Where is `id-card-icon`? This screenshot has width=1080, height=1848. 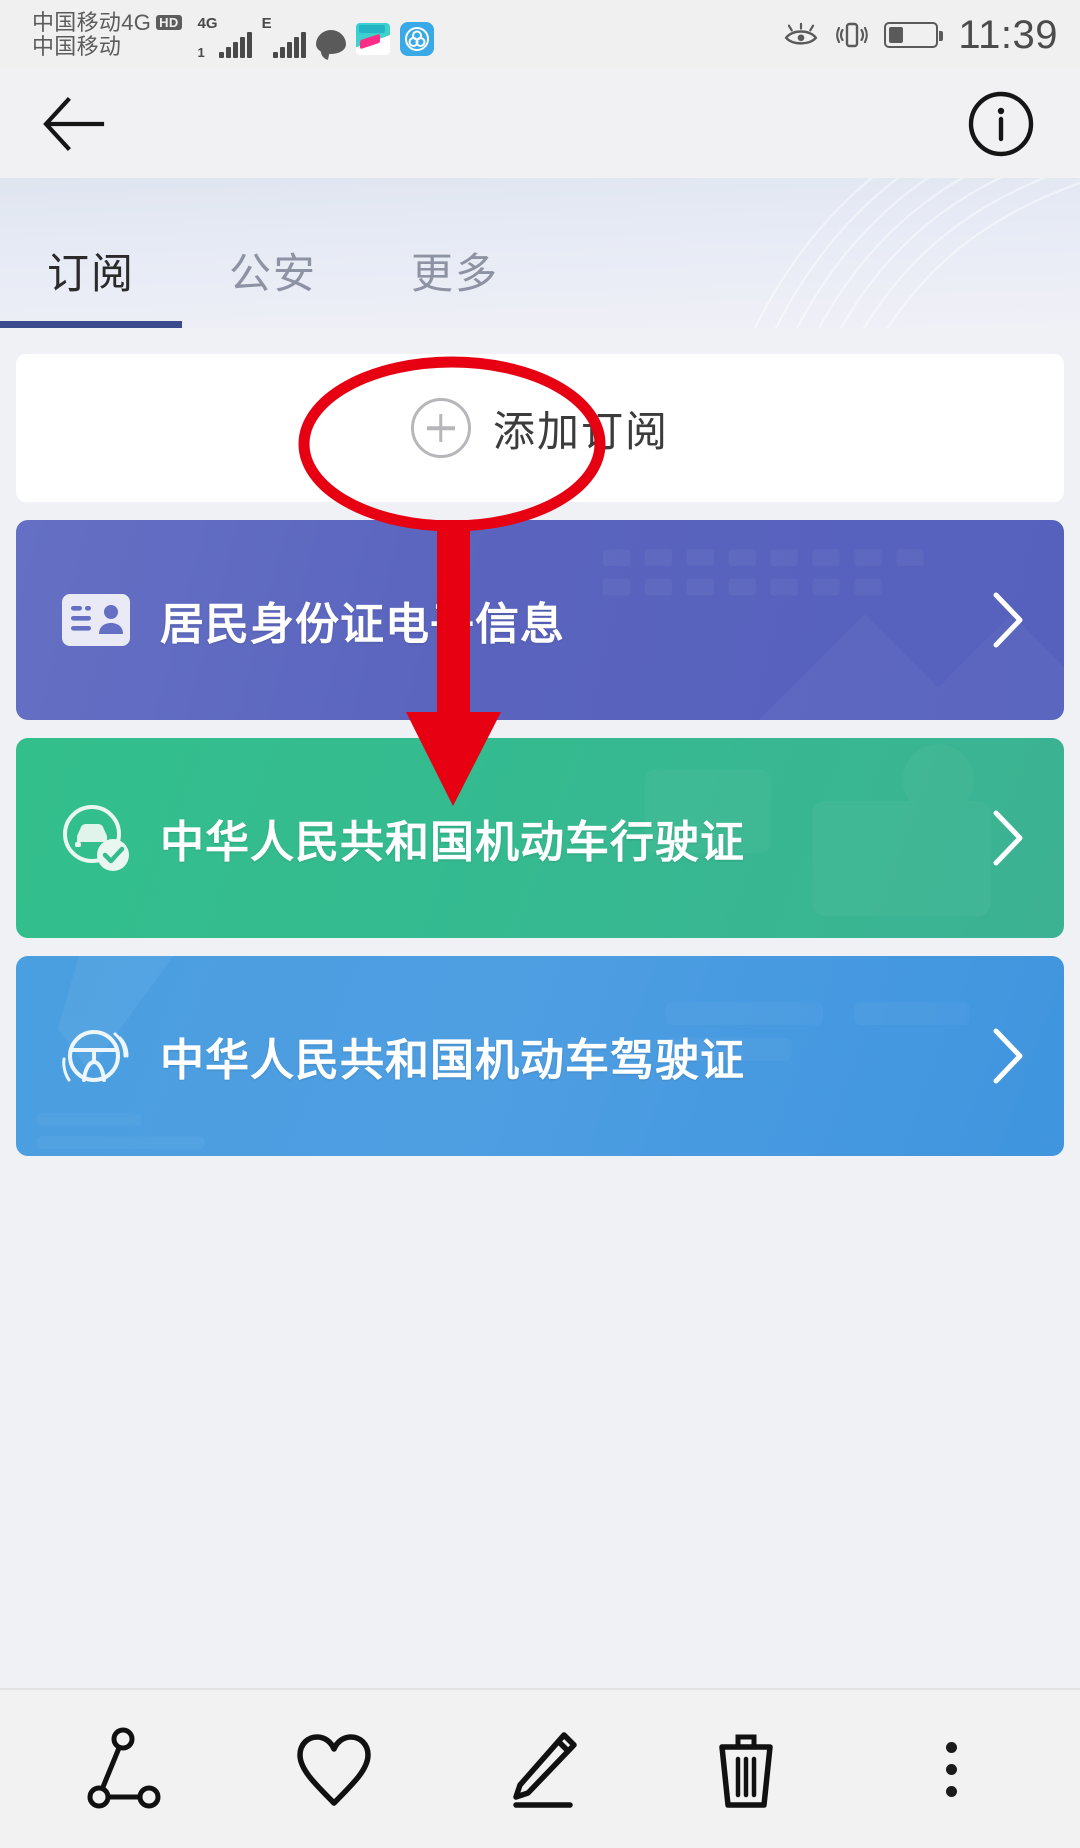 id-card-icon is located at coordinates (96, 620).